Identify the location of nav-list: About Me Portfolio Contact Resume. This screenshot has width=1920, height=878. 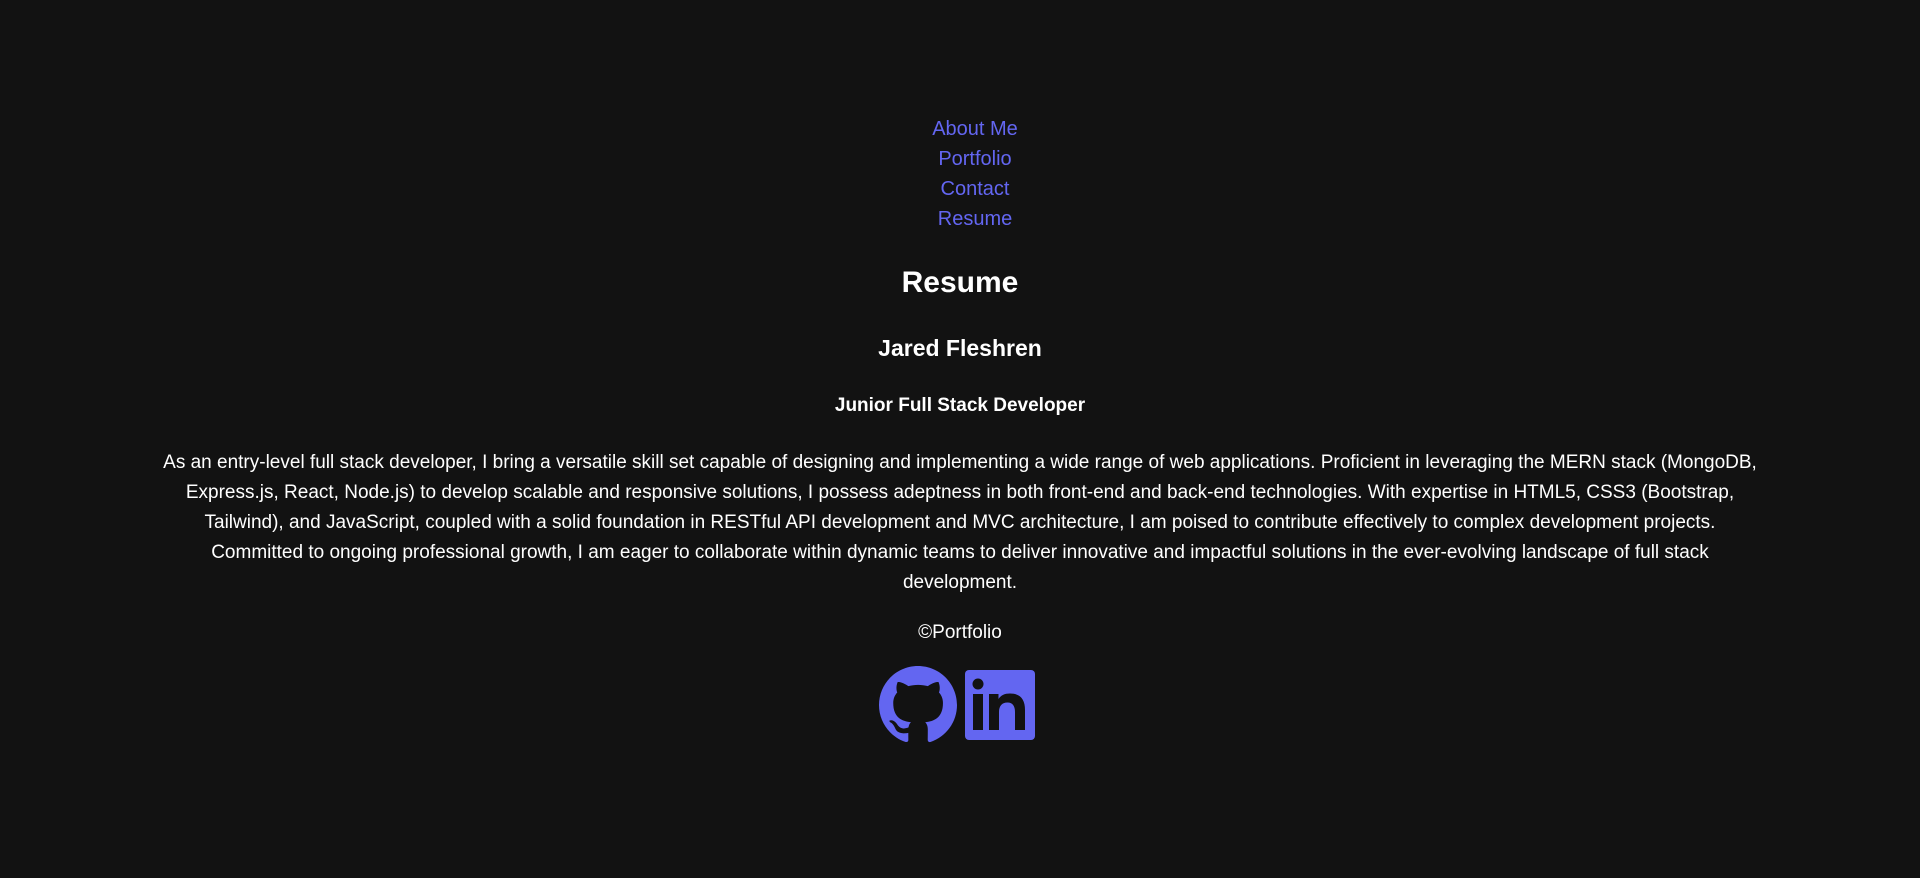
(960, 174).